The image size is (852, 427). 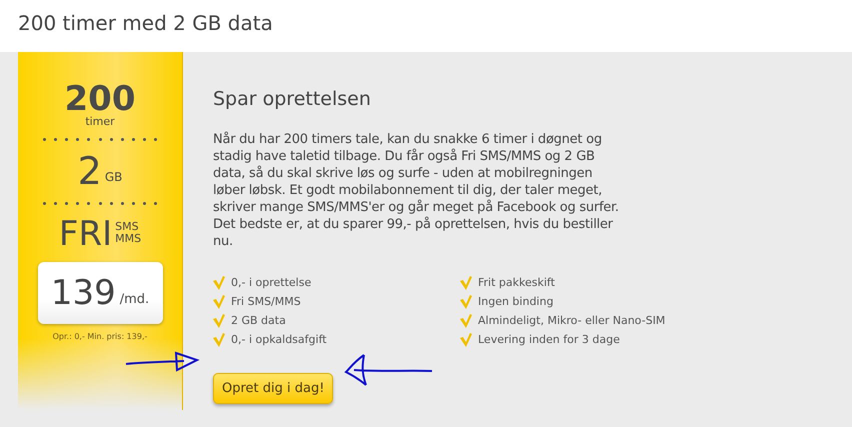 What do you see at coordinates (100, 122) in the screenshot?
I see `minutes-unit: timer` at bounding box center [100, 122].